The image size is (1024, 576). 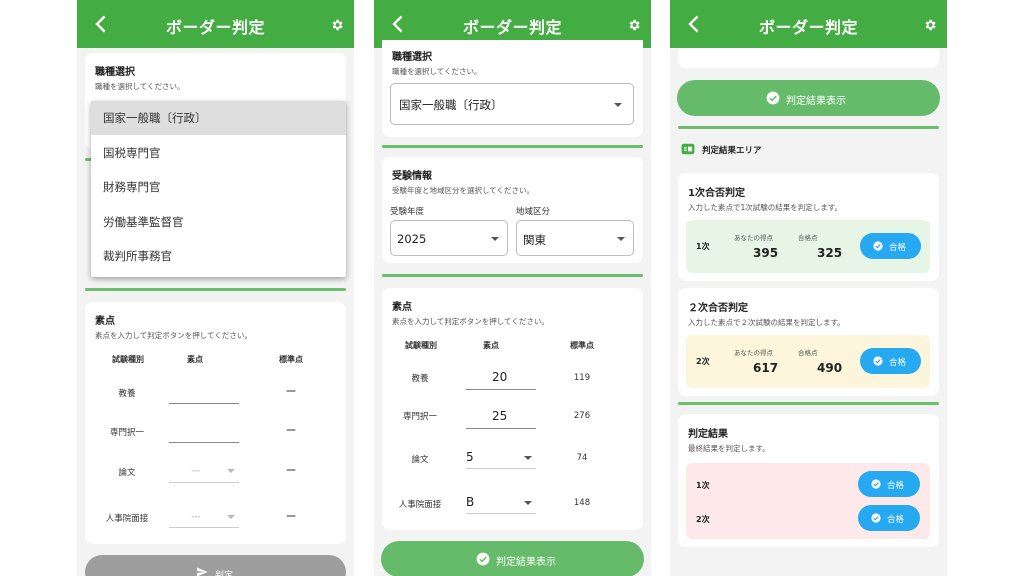 What do you see at coordinates (716, 193) in the screenshot?
I see `first-judgement-title: 1次合否判定` at bounding box center [716, 193].